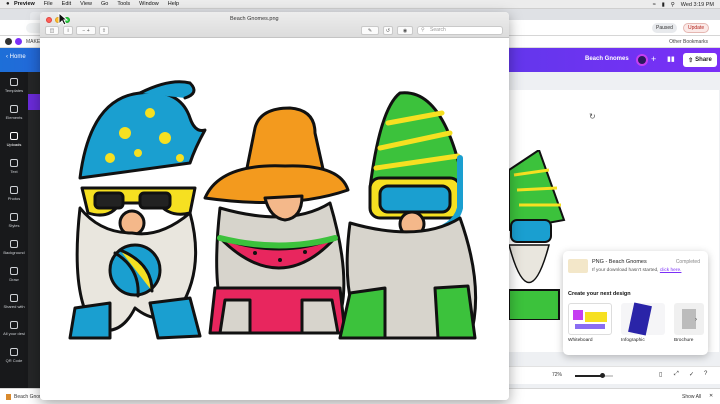  Describe the element at coordinates (14, 90) in the screenshot. I see `sidebar-label: Templates` at that location.